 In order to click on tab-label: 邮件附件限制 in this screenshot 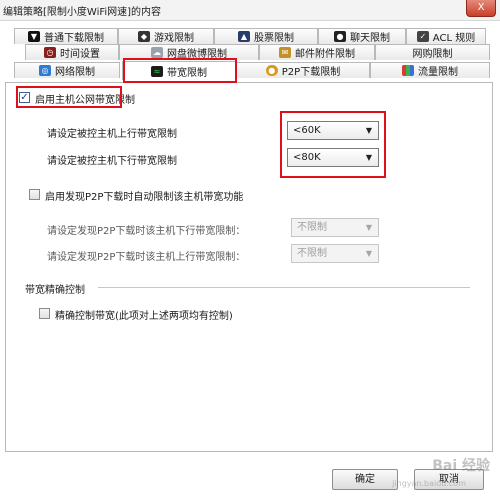, I will do `click(325, 54)`.